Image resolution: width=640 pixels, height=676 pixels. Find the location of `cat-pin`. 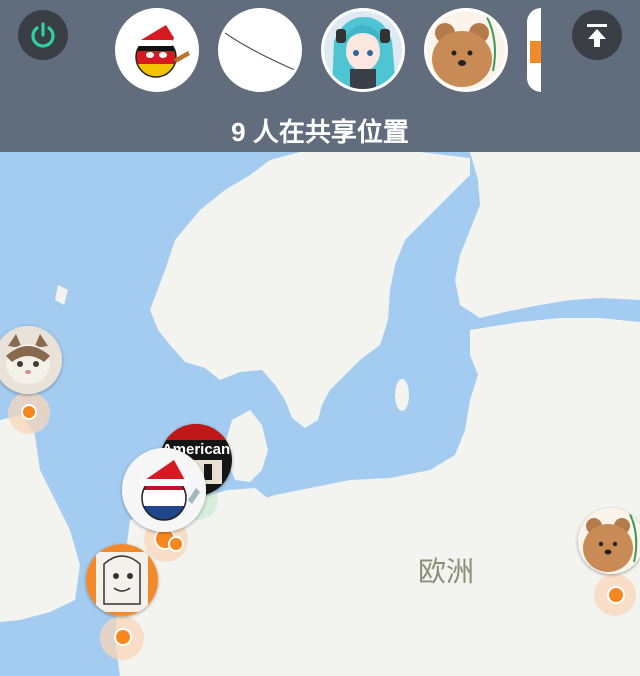

cat-pin is located at coordinates (35, 382).